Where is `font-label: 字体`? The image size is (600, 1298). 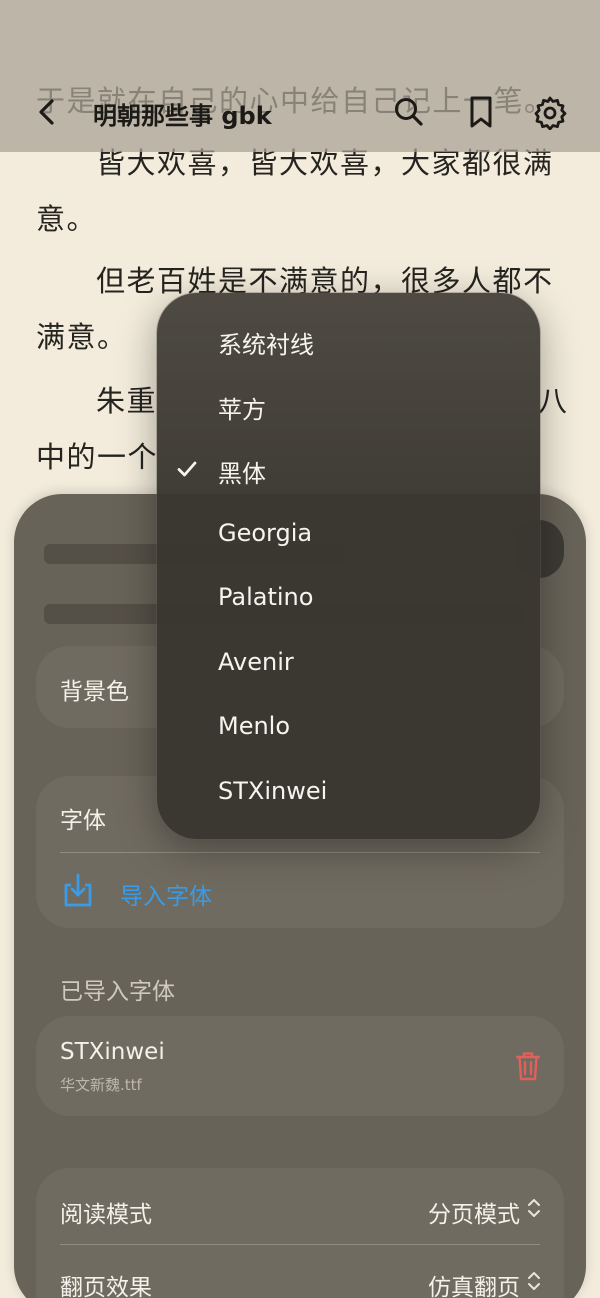
font-label: 字体 is located at coordinates (83, 818).